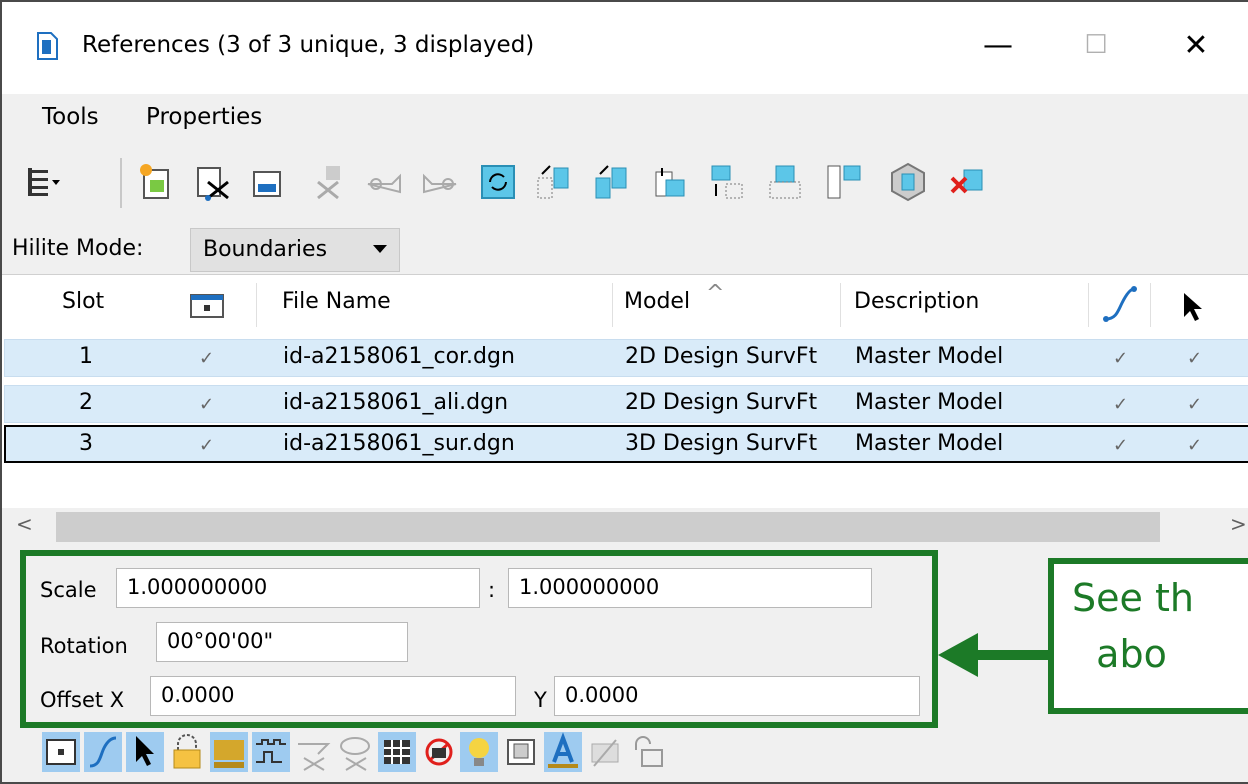 This screenshot has height=784, width=1248. I want to click on row-file-name: id-a2158061_cor.dgn, so click(399, 356).